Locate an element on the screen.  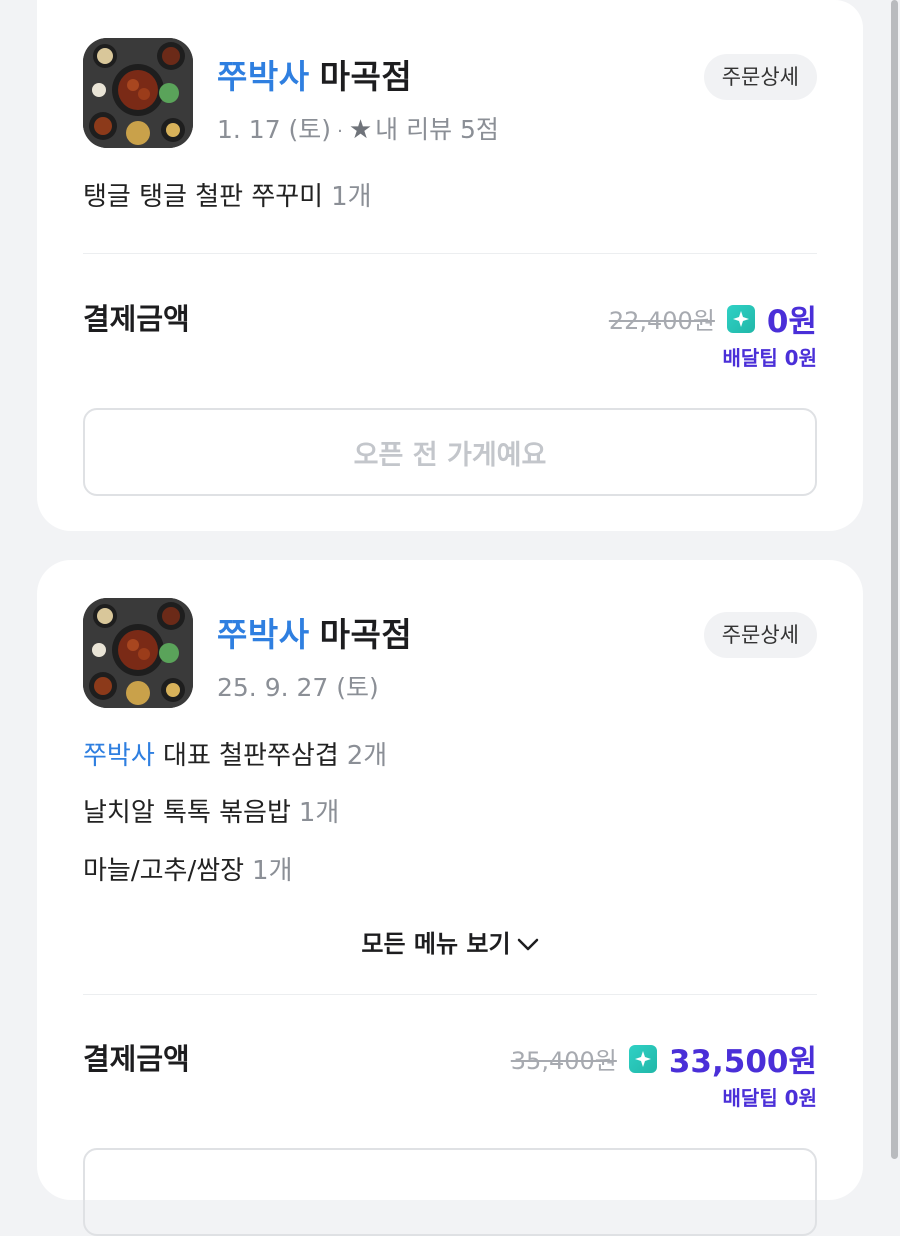
menu-item-brand: 쭈박사 is located at coordinates (119, 756).